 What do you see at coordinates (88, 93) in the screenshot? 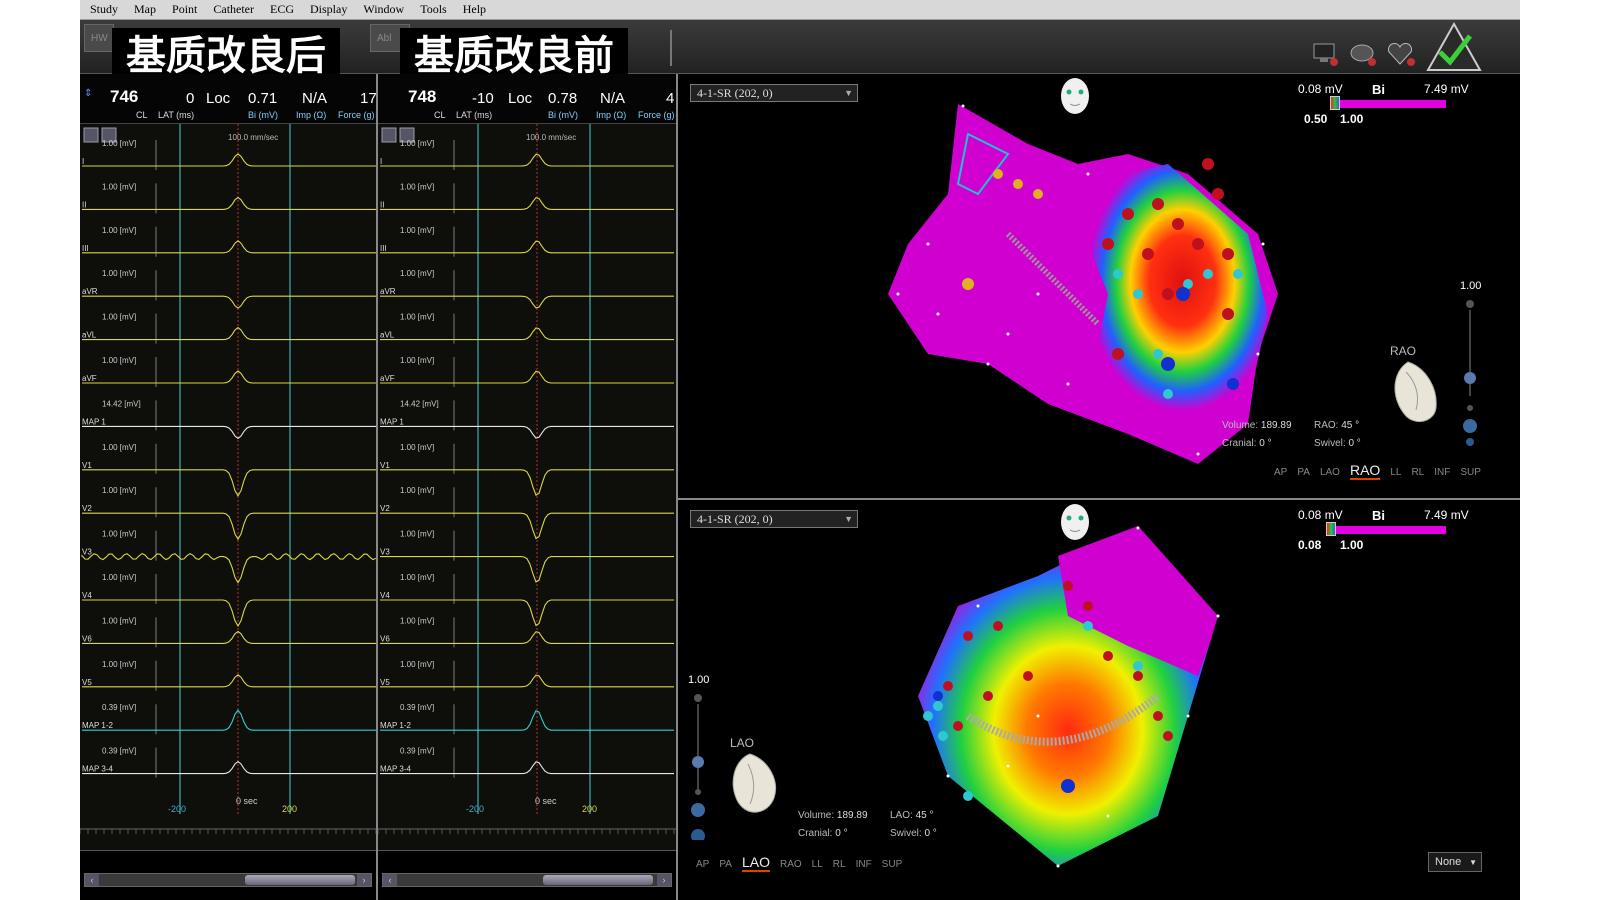
I see `up-down-icon: ⇕` at bounding box center [88, 93].